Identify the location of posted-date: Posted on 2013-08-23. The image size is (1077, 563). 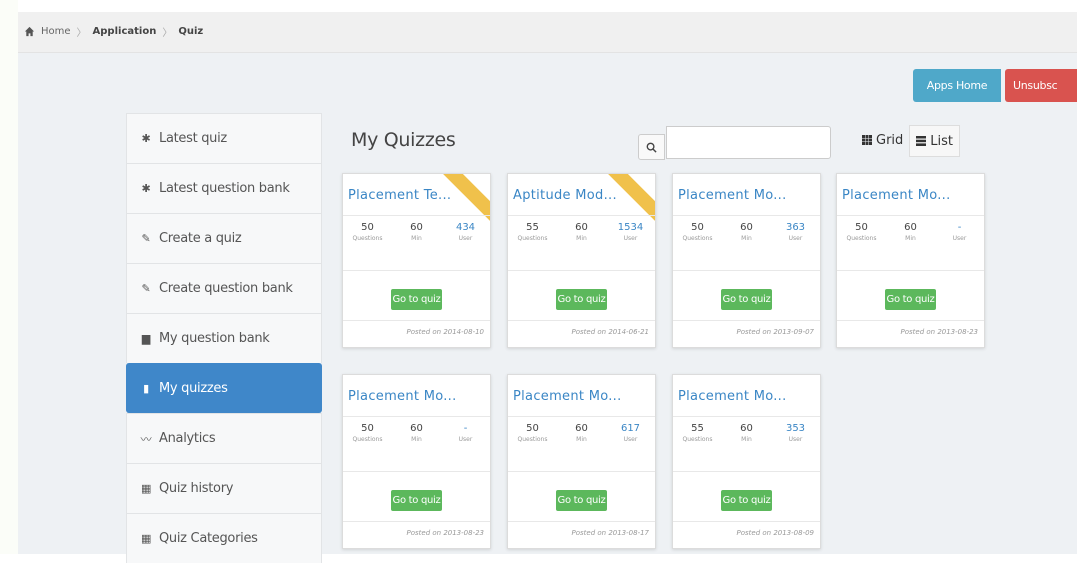
(445, 533).